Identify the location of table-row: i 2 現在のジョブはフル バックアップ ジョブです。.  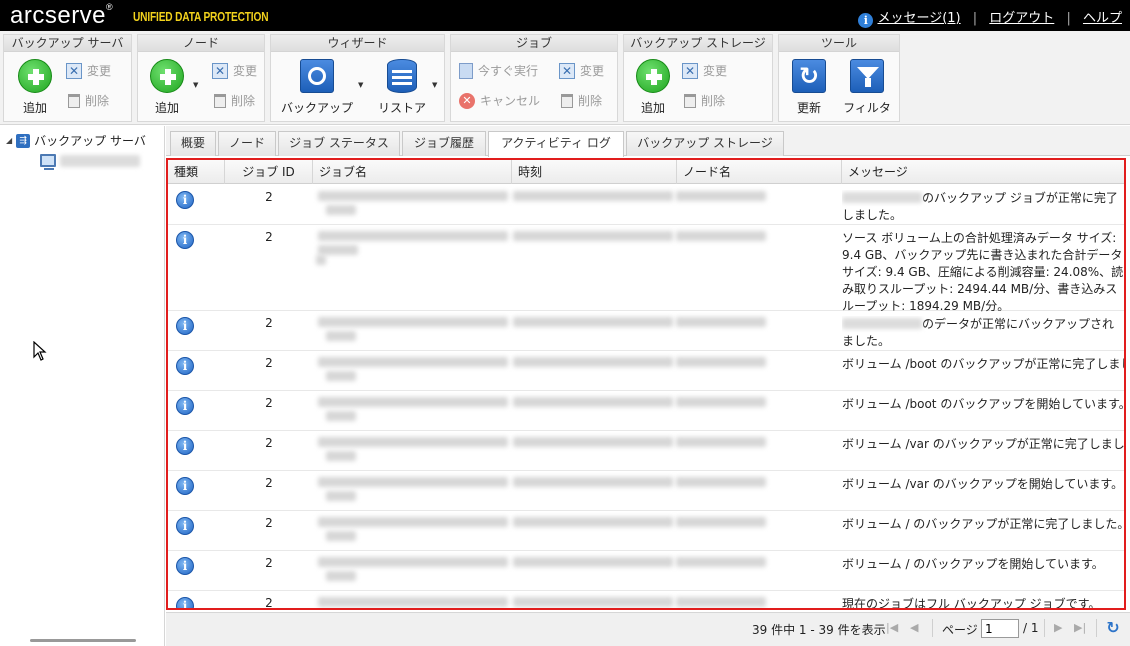
(646, 600).